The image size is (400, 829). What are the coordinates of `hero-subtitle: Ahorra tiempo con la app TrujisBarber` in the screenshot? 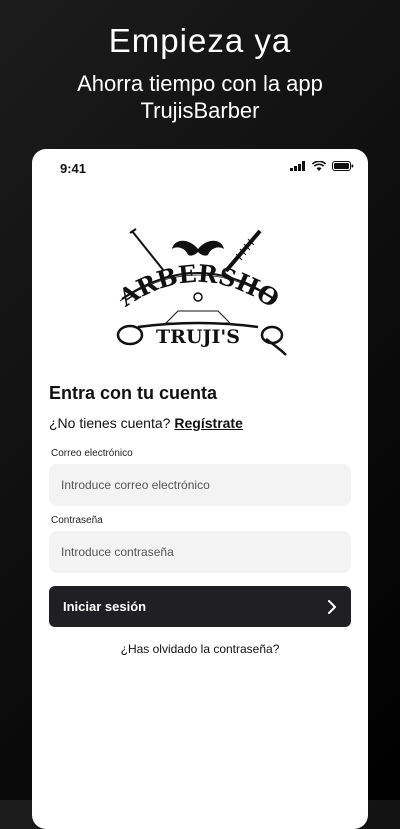 It's located at (200, 97).